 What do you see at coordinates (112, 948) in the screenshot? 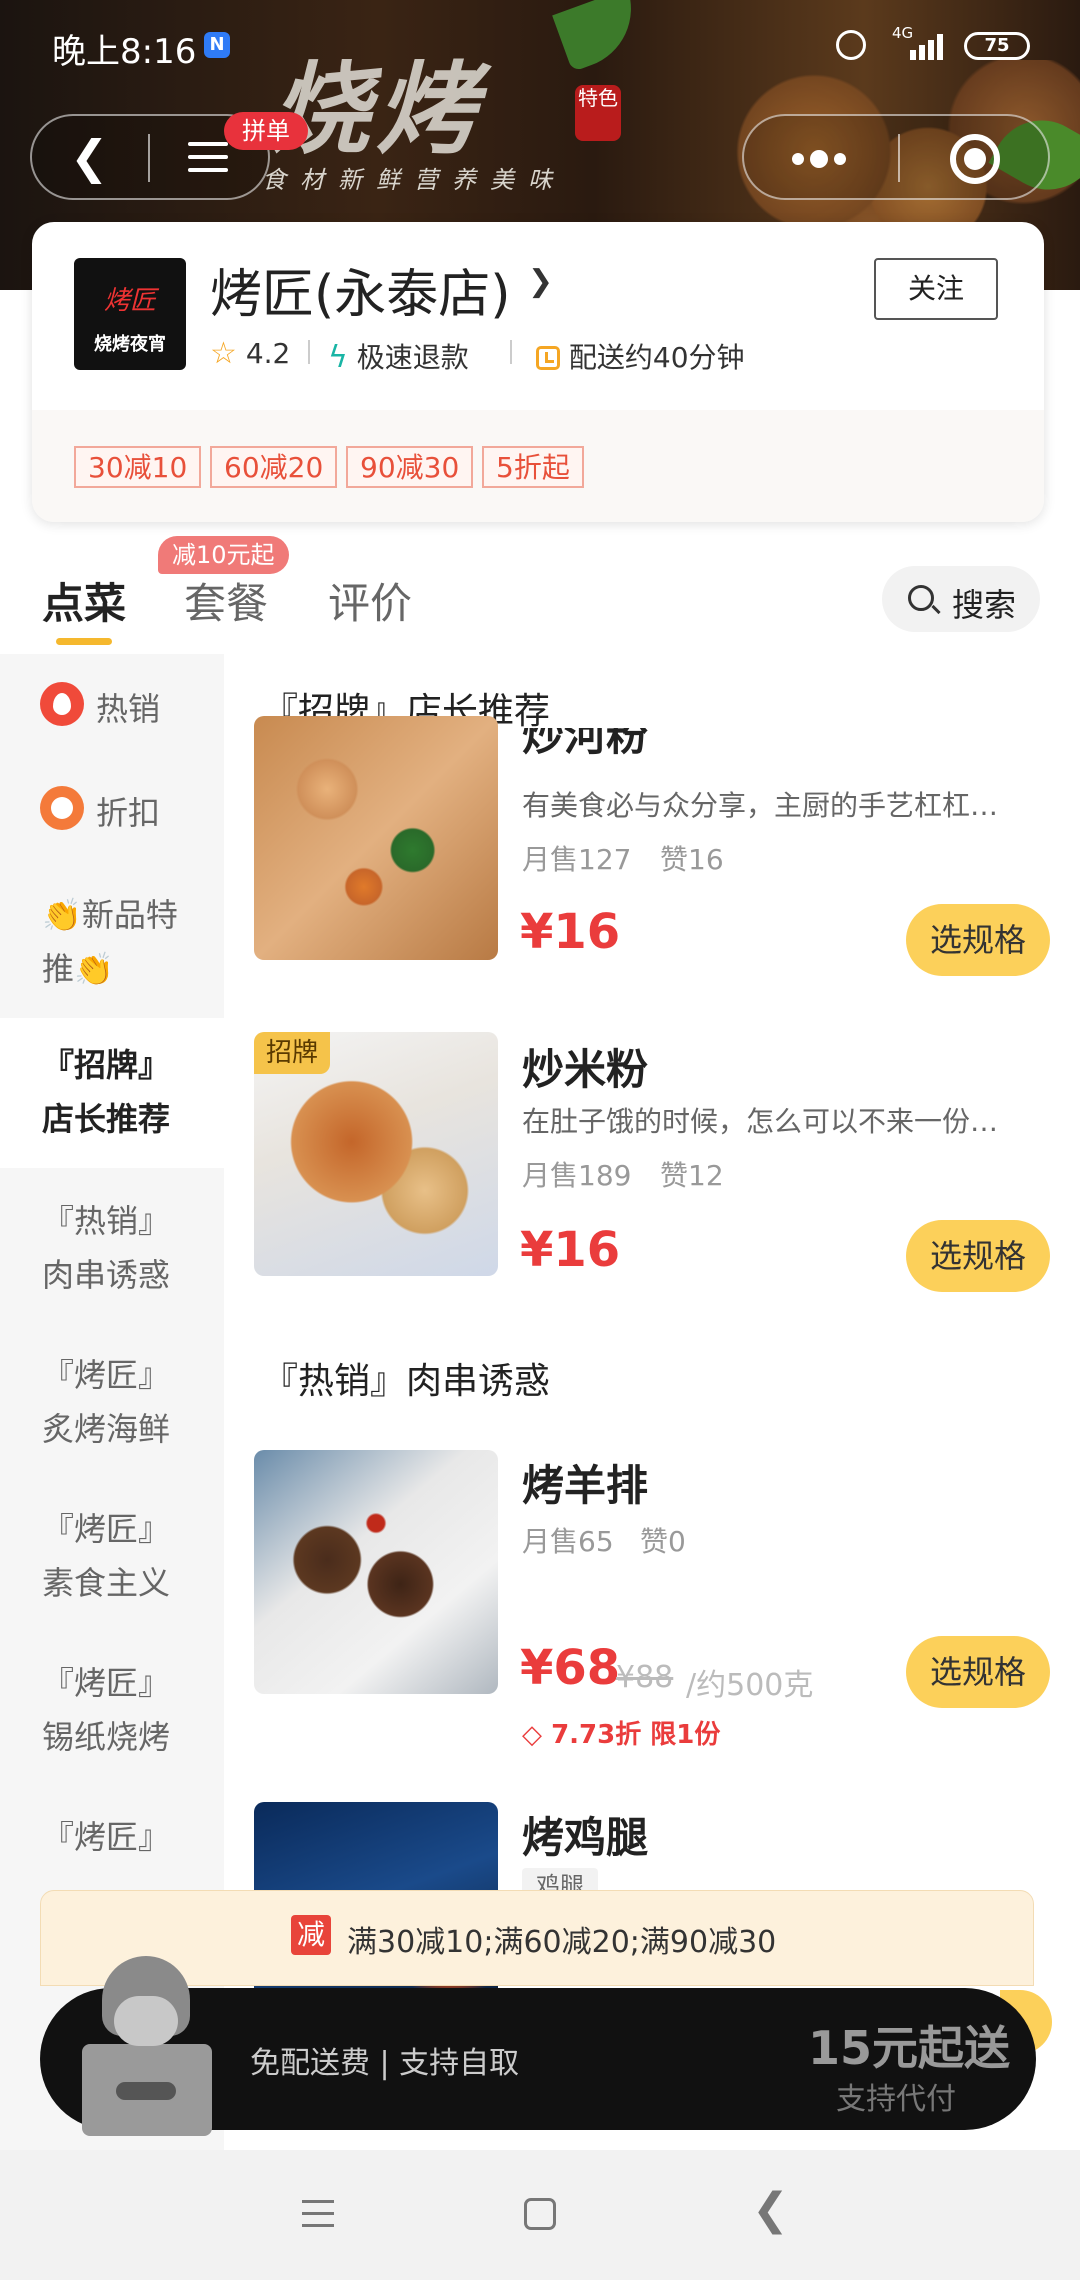
I see `sidebar-item-new: 👏新品特 推👏` at bounding box center [112, 948].